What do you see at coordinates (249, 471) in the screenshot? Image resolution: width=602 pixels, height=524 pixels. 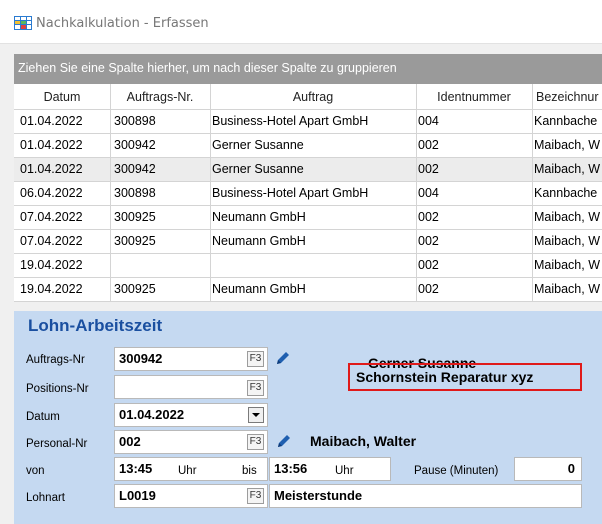 I see `bis-label: bis` at bounding box center [249, 471].